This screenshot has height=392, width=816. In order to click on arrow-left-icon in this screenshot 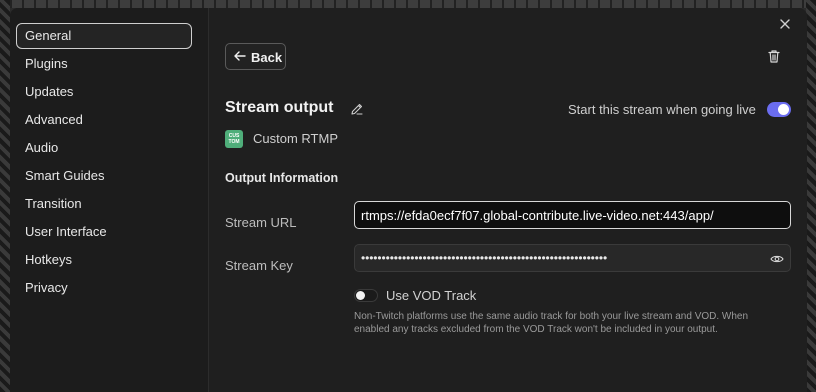, I will do `click(240, 57)`.